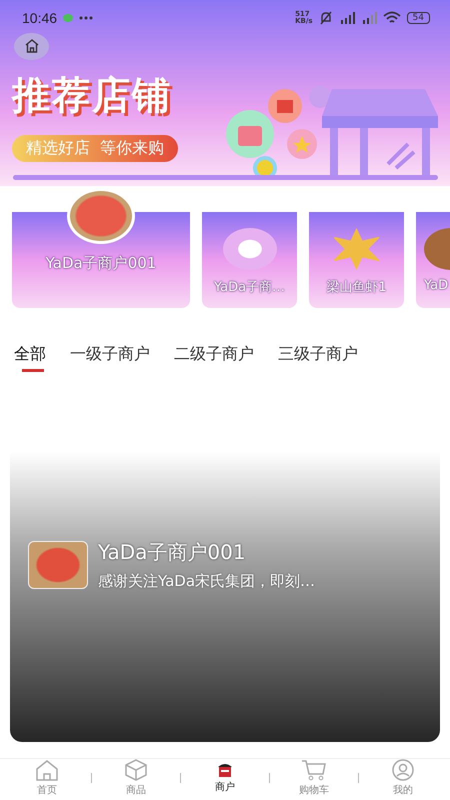  I want to click on wifi-icon, so click(391, 17).